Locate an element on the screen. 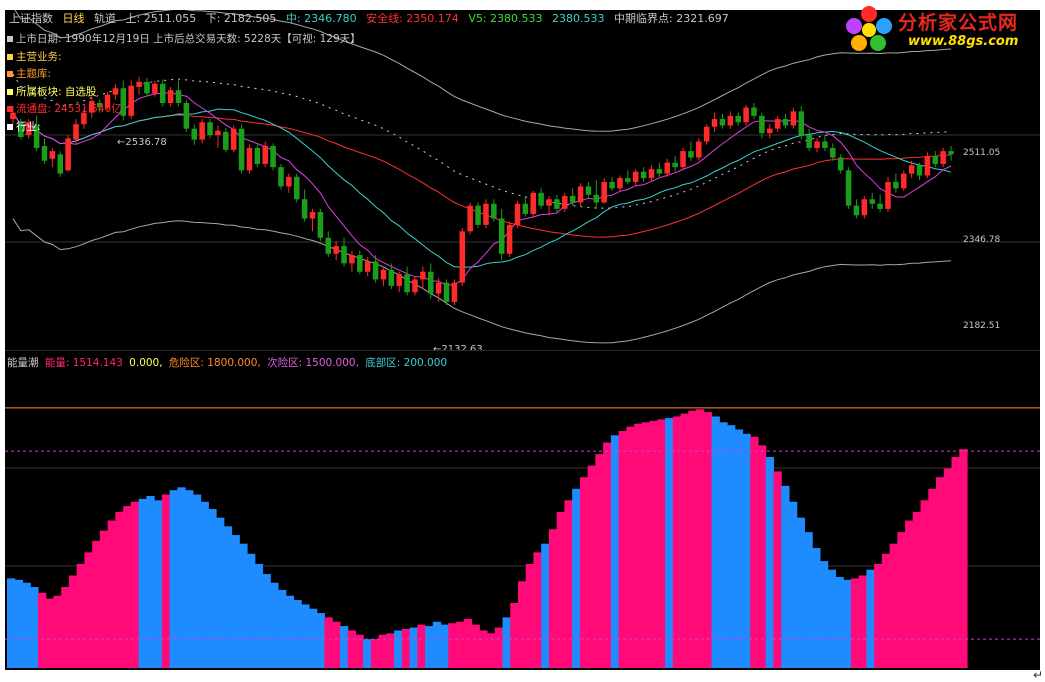 The height and width of the screenshot is (682, 1045). info-line: 主营业务: is located at coordinates (34, 56).